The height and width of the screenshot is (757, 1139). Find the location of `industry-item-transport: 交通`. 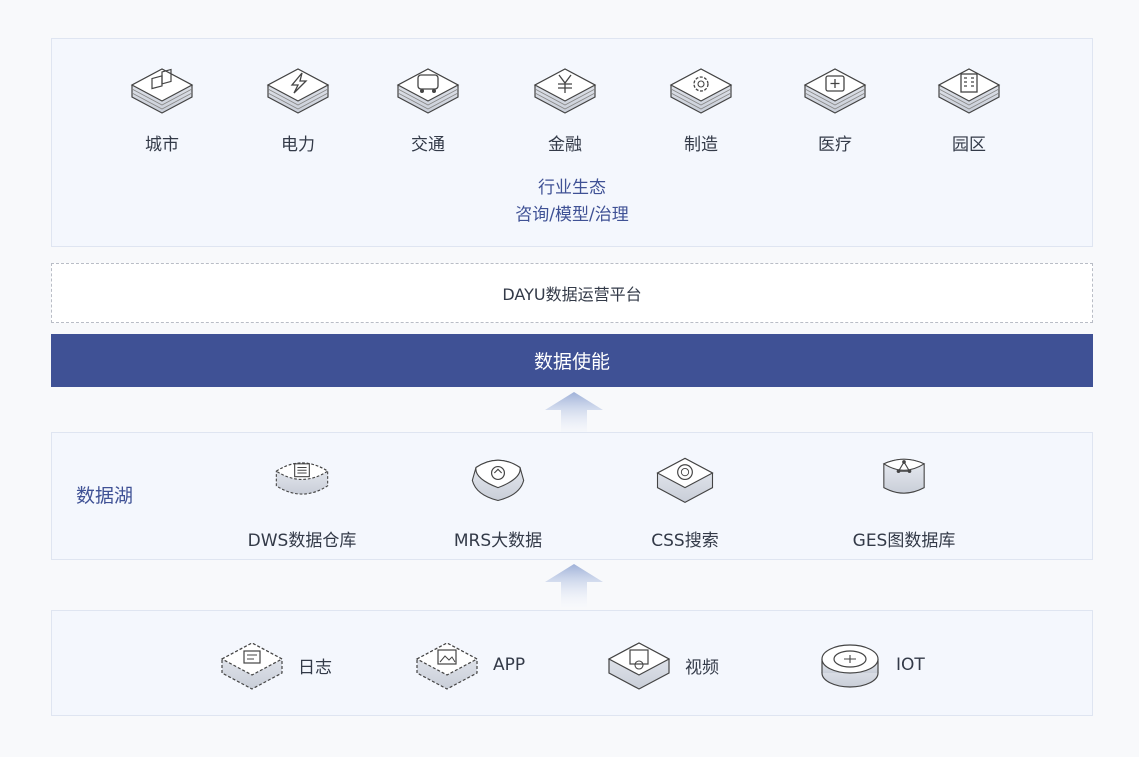

industry-item-transport: 交通 is located at coordinates (428, 113).